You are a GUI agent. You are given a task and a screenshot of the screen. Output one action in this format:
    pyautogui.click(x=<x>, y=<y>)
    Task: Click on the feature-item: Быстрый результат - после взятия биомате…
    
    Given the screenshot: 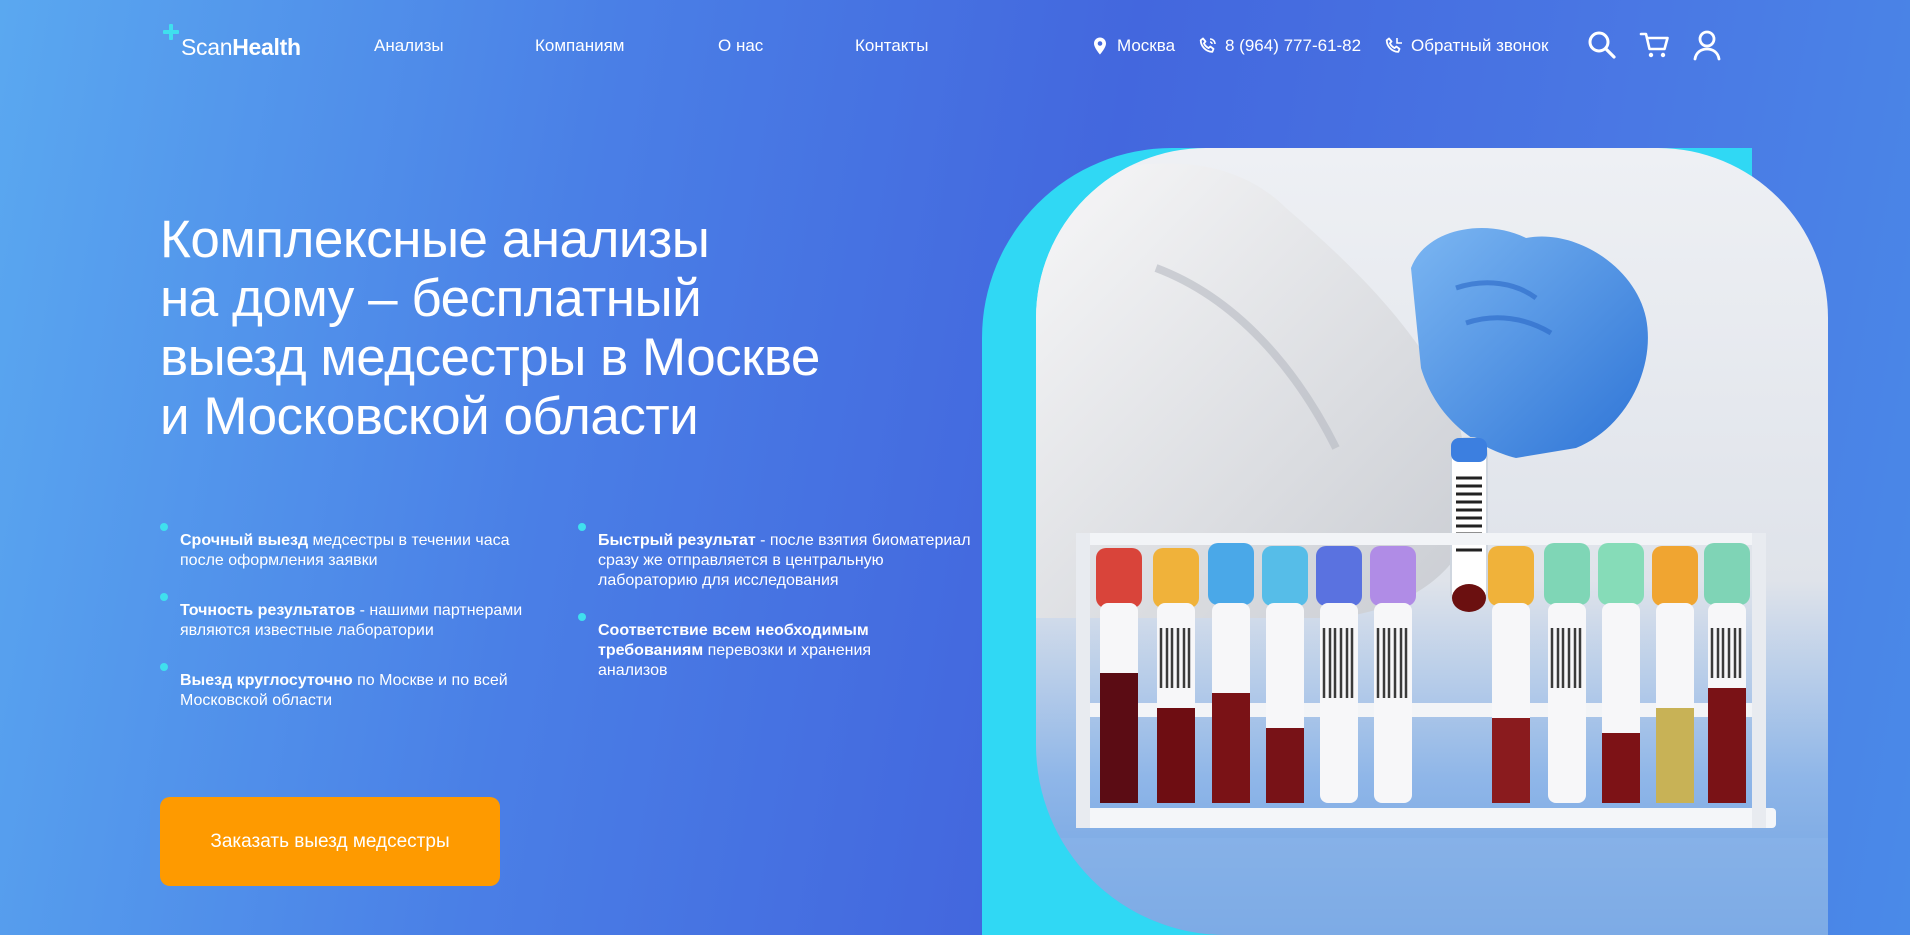 What is the action you would take?
    pyautogui.click(x=778, y=557)
    